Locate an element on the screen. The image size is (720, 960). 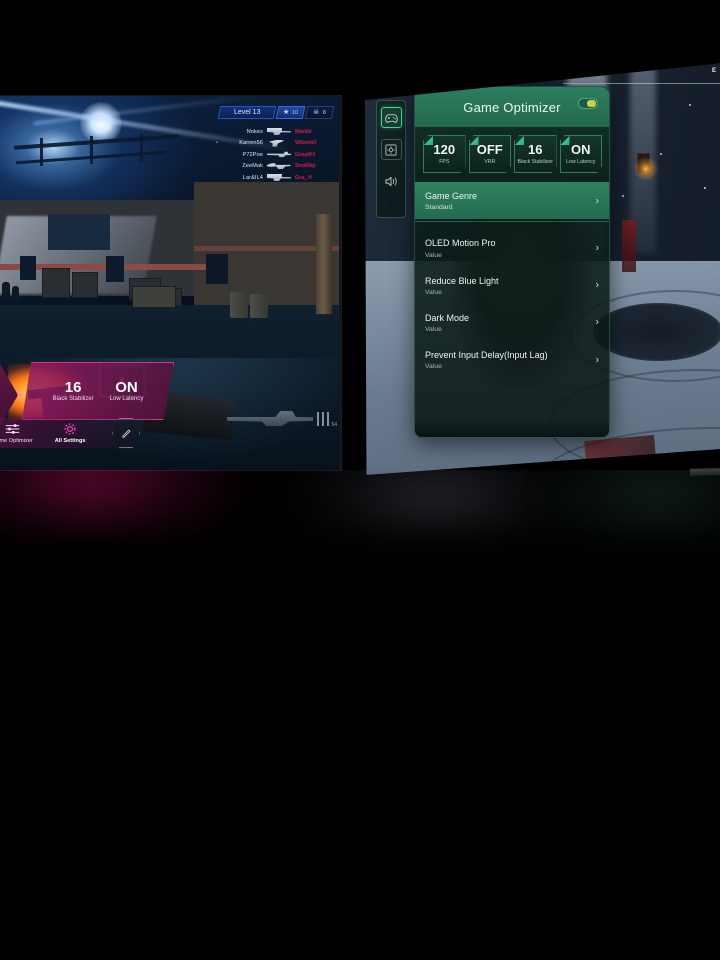
ammo-bars-icon is located at coordinates (324, 419).